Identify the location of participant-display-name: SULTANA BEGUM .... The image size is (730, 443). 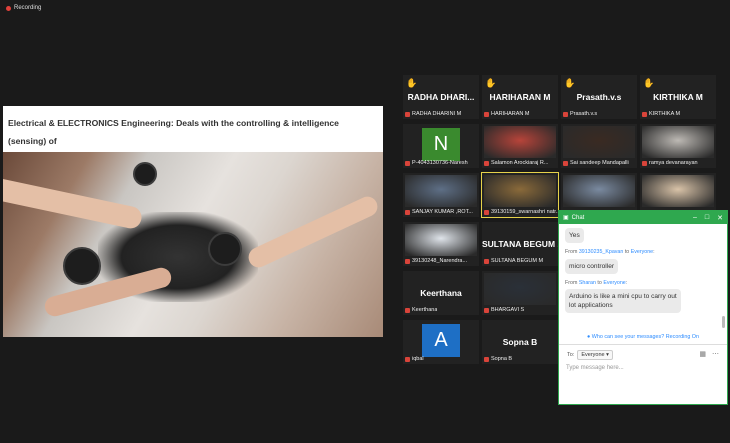
(520, 244).